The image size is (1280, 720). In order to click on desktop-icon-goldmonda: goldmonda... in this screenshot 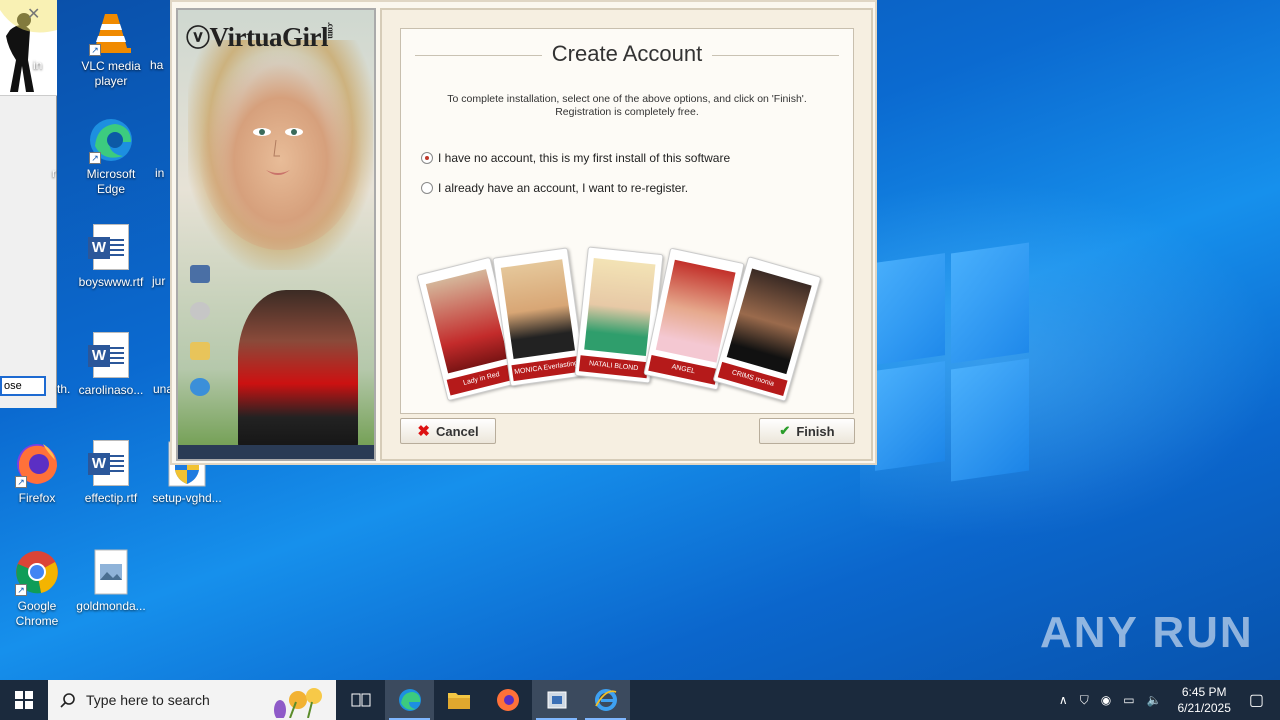, I will do `click(111, 581)`.